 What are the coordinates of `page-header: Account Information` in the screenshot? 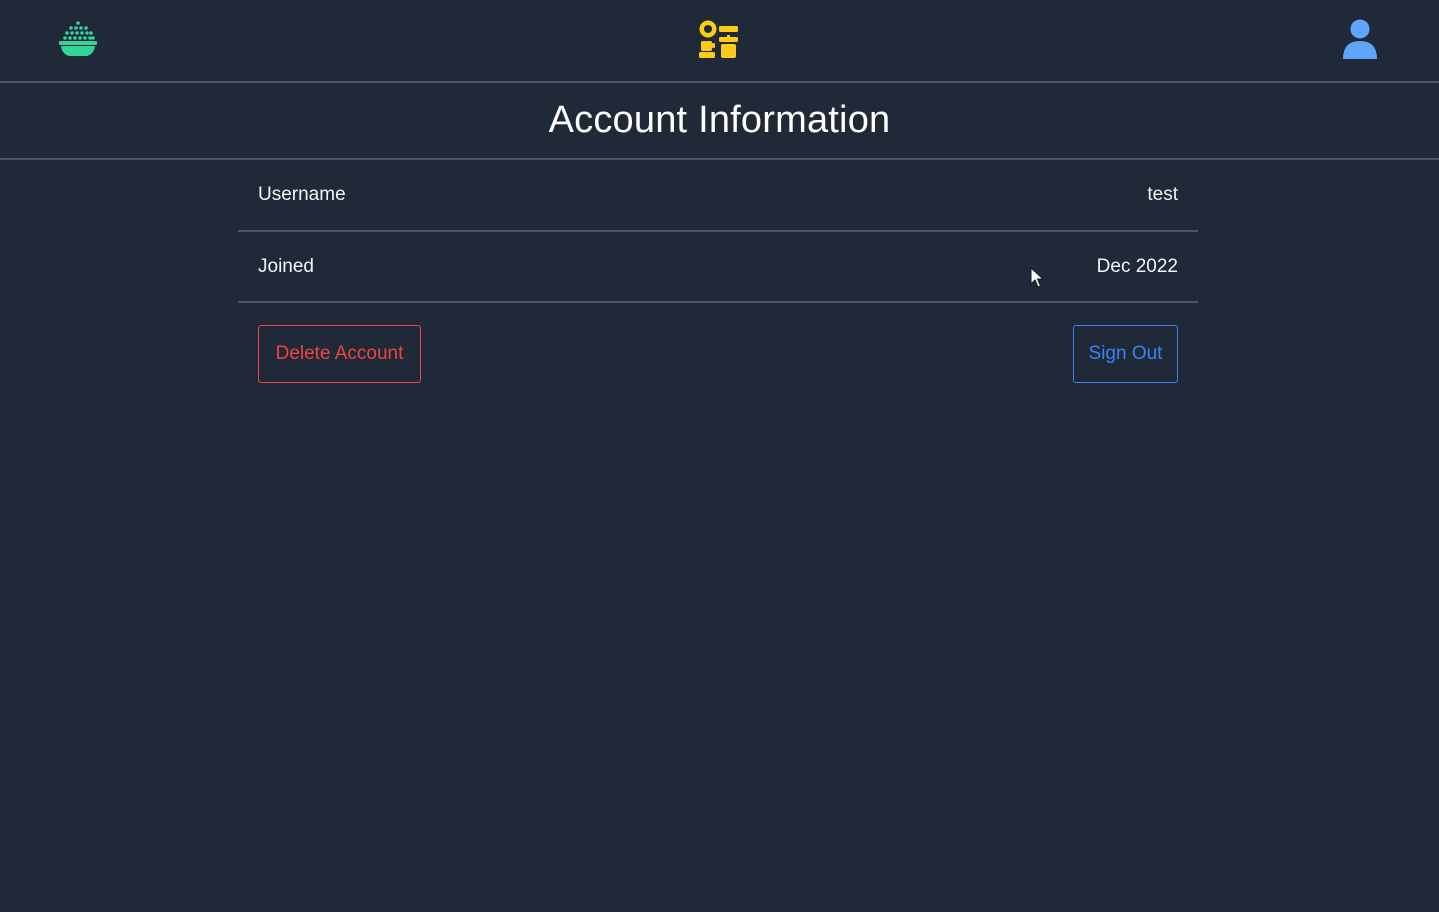 It's located at (719, 121).